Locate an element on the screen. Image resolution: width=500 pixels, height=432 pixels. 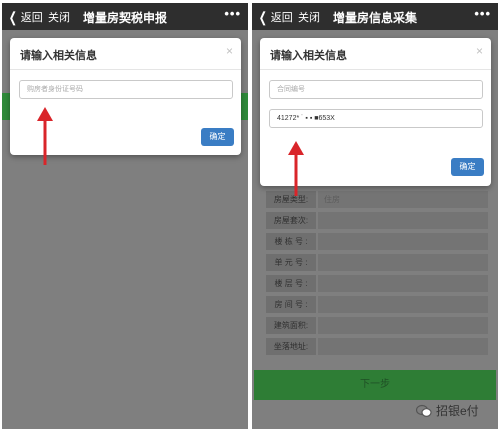
form-row-unit: 单 元 号 : is located at coordinates (377, 262).